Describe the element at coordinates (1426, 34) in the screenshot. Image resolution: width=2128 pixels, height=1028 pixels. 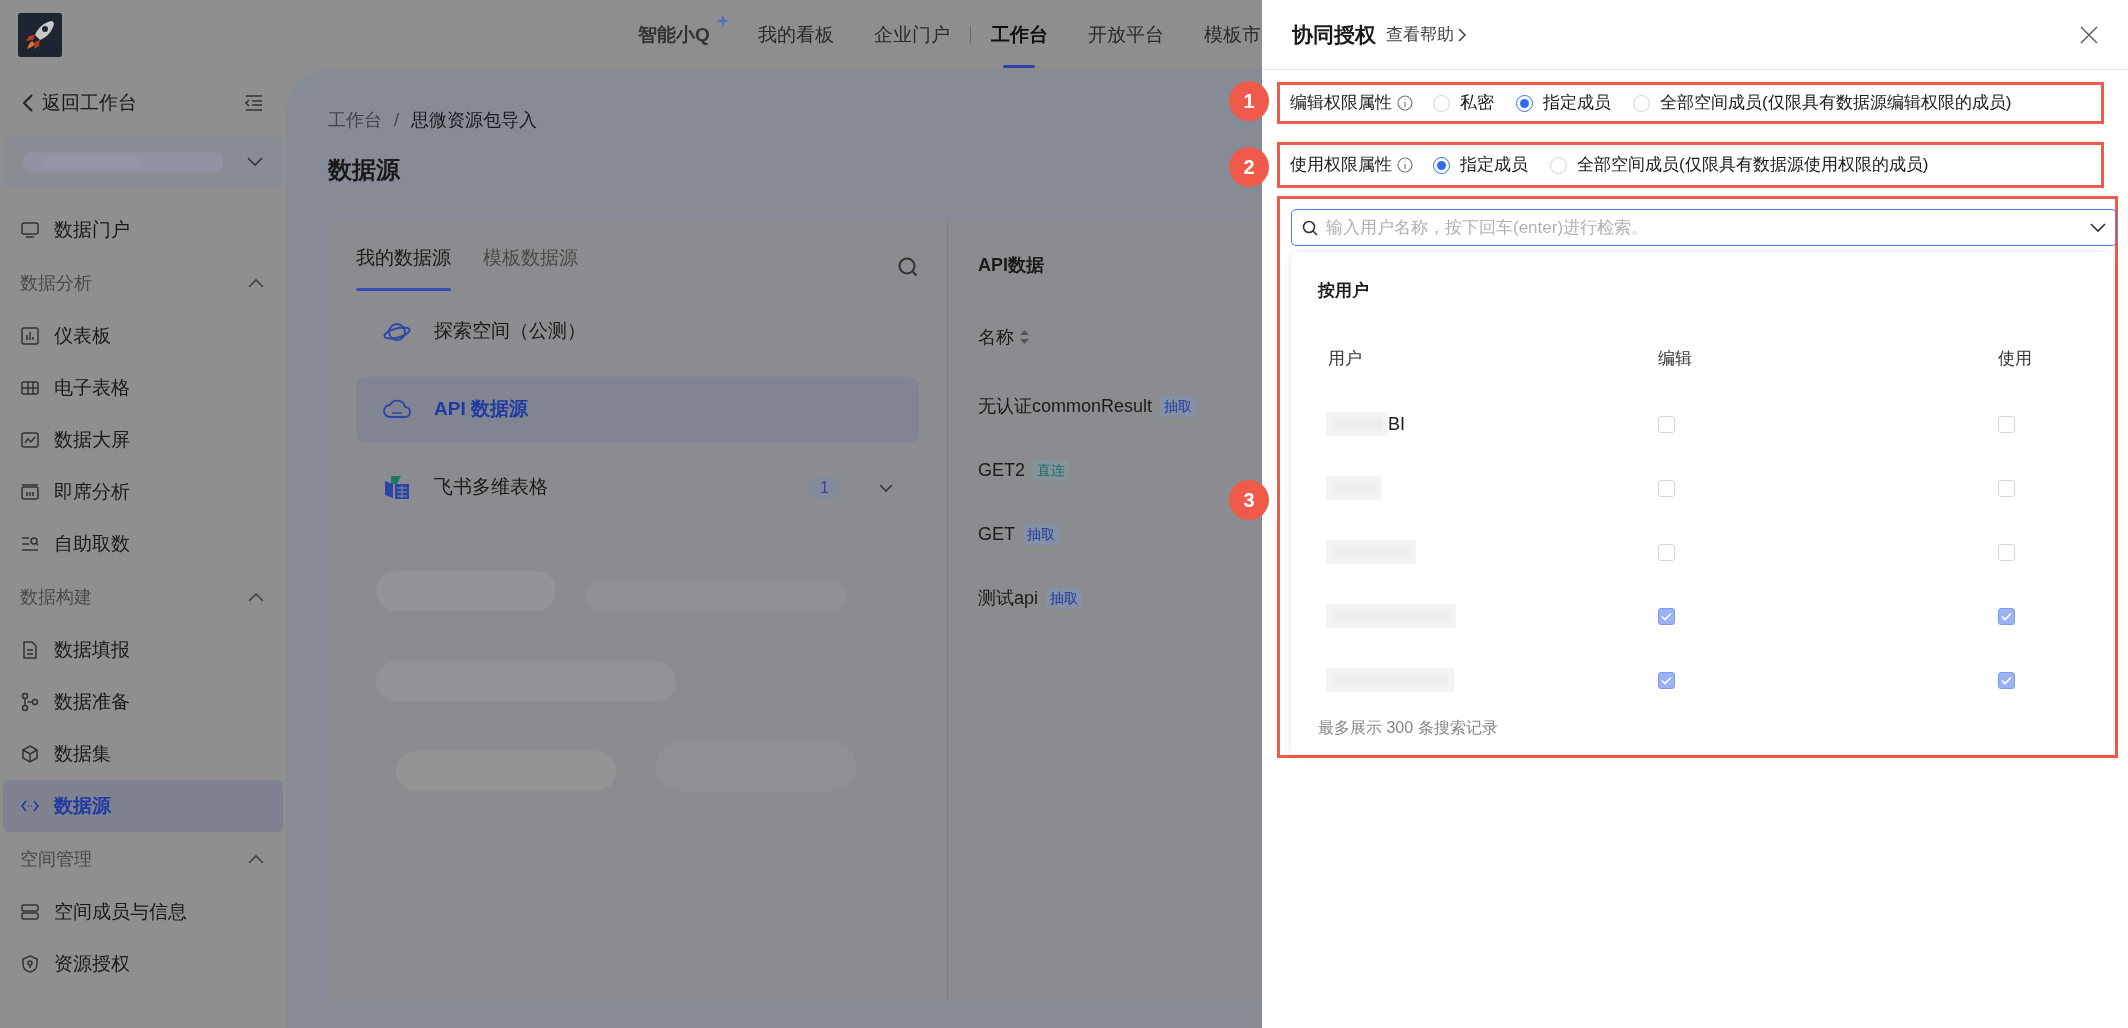
I see `help-link: 查看帮助` at that location.